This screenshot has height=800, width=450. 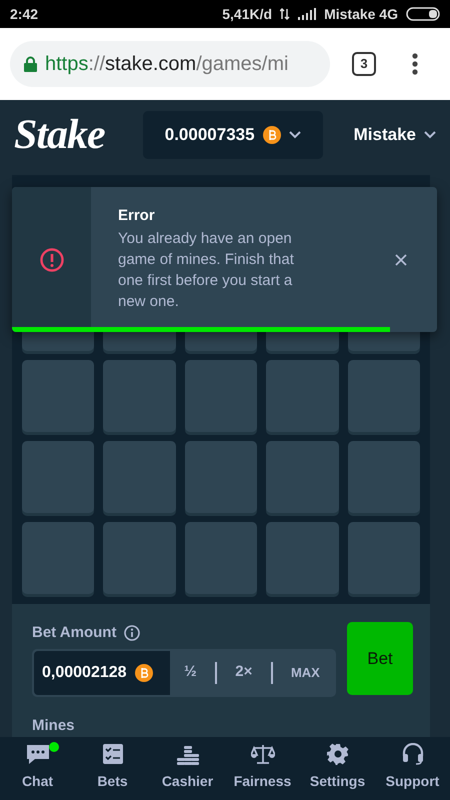 I want to click on toast-title: Error, so click(x=137, y=216).